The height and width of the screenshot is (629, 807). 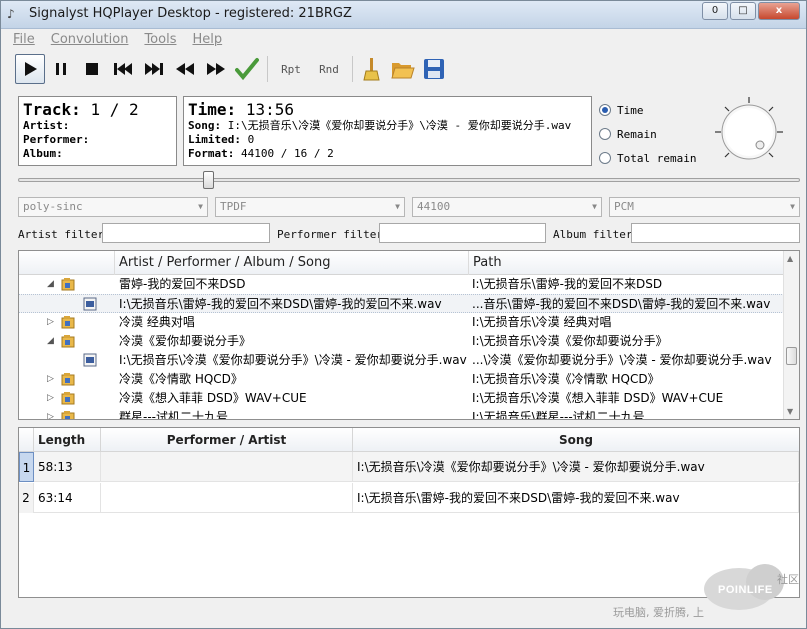 What do you see at coordinates (401, 413) in the screenshot?
I see `library-row: ▷ 群星---试机二十九号 I:\无损音乐\群星---试机二十九号` at bounding box center [401, 413].